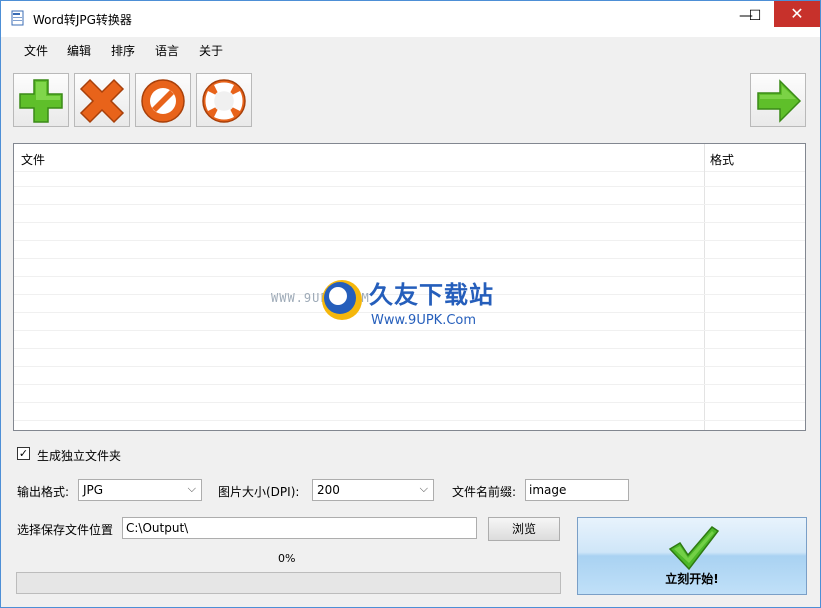 This screenshot has height=608, width=821. What do you see at coordinates (484, 492) in the screenshot?
I see `prefix-label: 文件名前缀:` at bounding box center [484, 492].